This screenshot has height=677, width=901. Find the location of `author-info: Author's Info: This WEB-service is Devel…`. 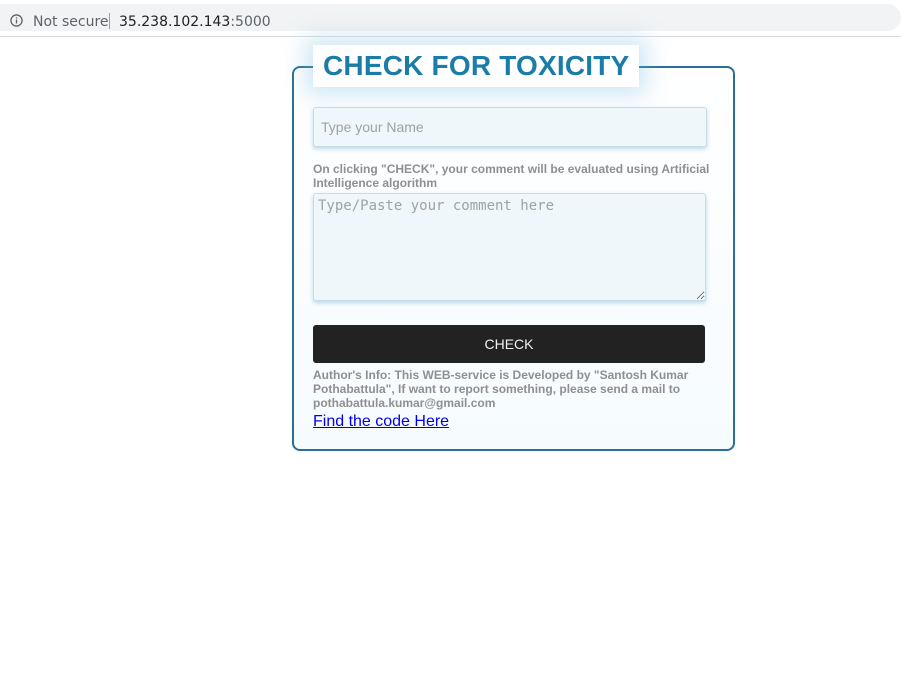

author-info: Author's Info: This WEB-service is Devel… is located at coordinates (501, 389).